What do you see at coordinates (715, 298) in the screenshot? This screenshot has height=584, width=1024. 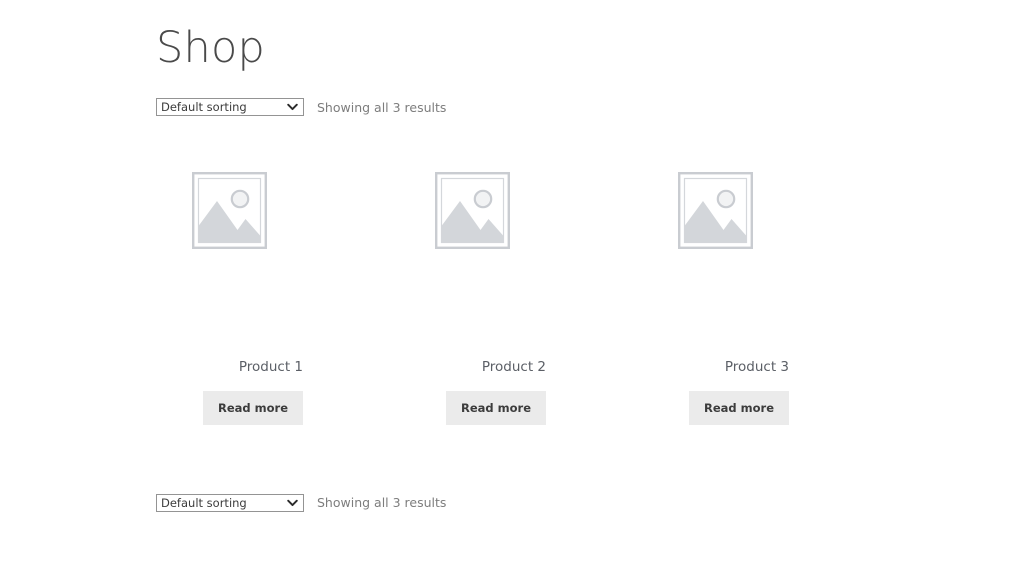 I see `product-item: Product 3 Read more` at bounding box center [715, 298].